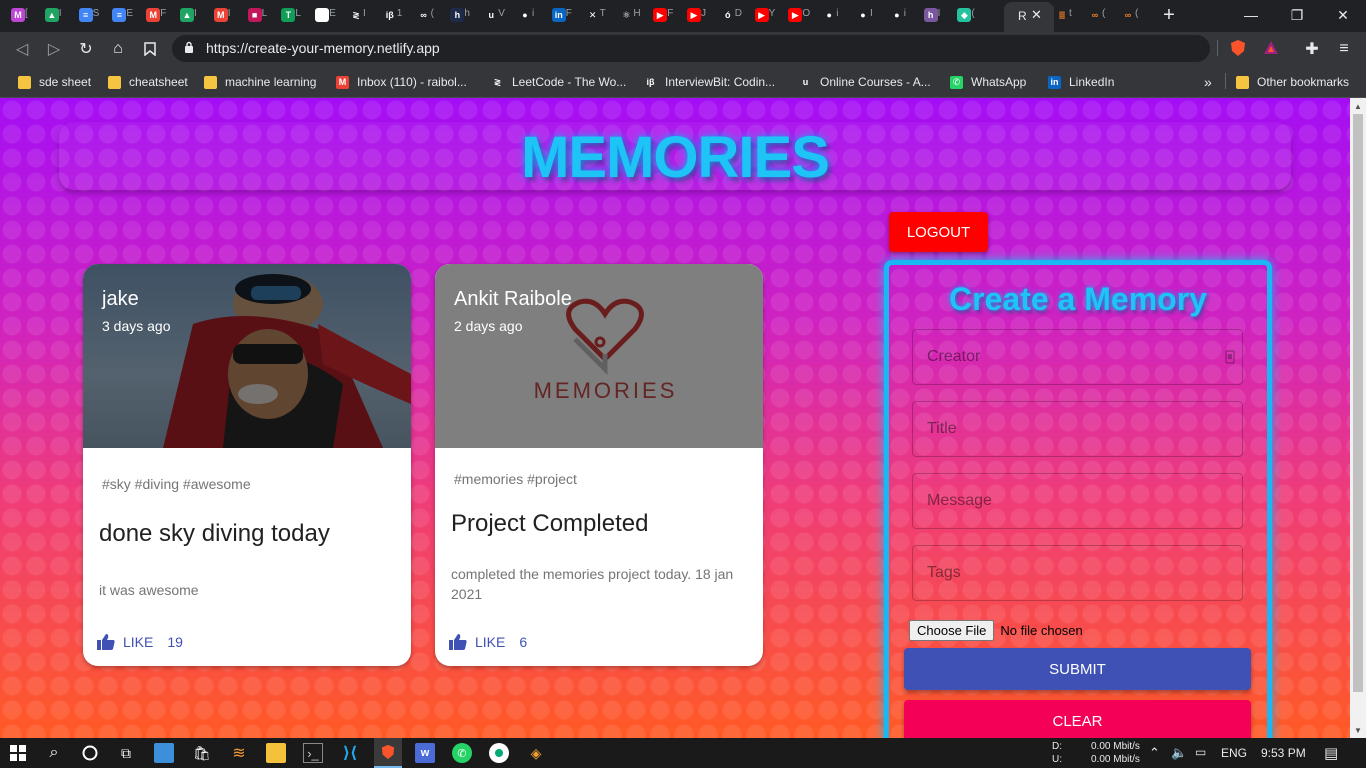 Image resolution: width=1366 pixels, height=768 pixels. Describe the element at coordinates (18, 15) in the screenshot. I see `tab: M[` at that location.